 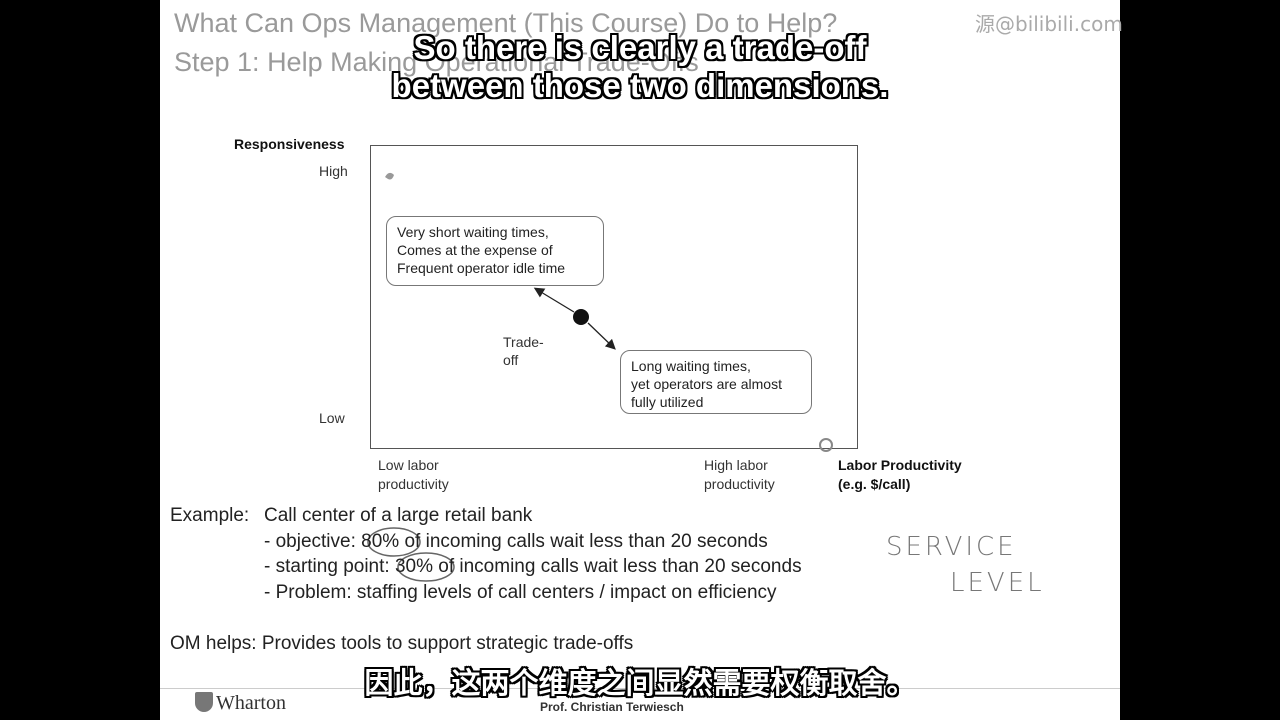 I want to click on callout-top-line3: Frequent operator idle time, so click(x=481, y=268).